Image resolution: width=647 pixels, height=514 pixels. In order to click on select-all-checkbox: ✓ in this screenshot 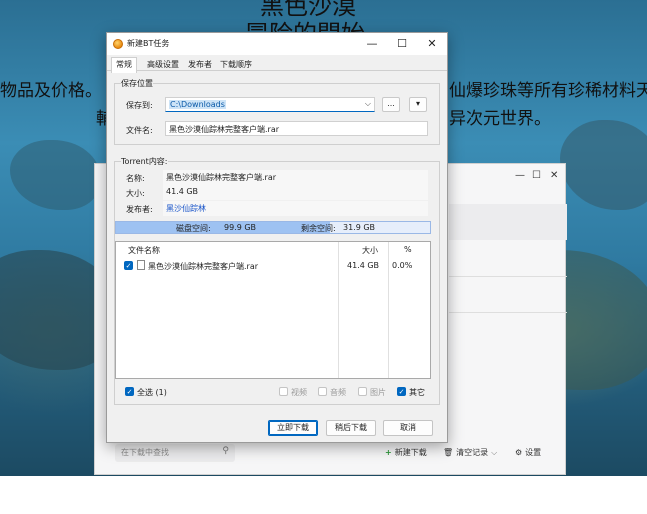, I will do `click(129, 391)`.